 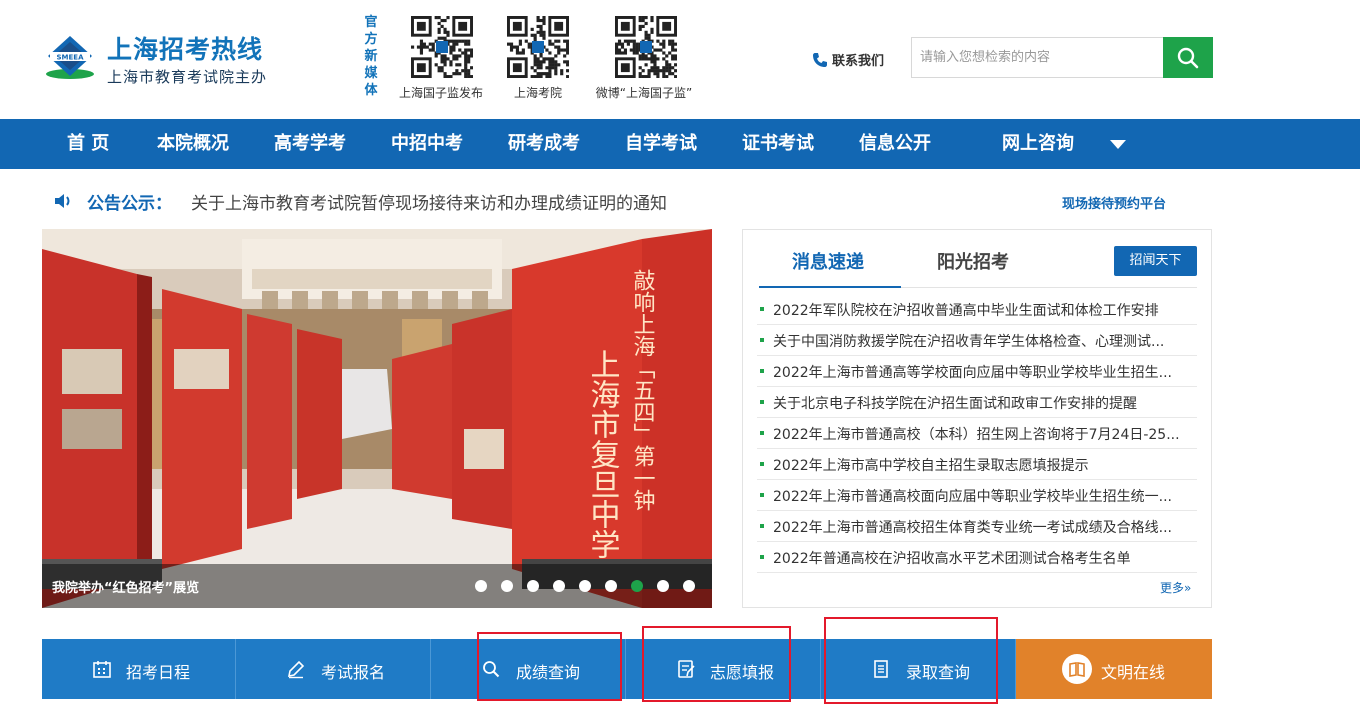 What do you see at coordinates (1114, 202) in the screenshot?
I see `booking-platform-link: 现场接待预约平台` at bounding box center [1114, 202].